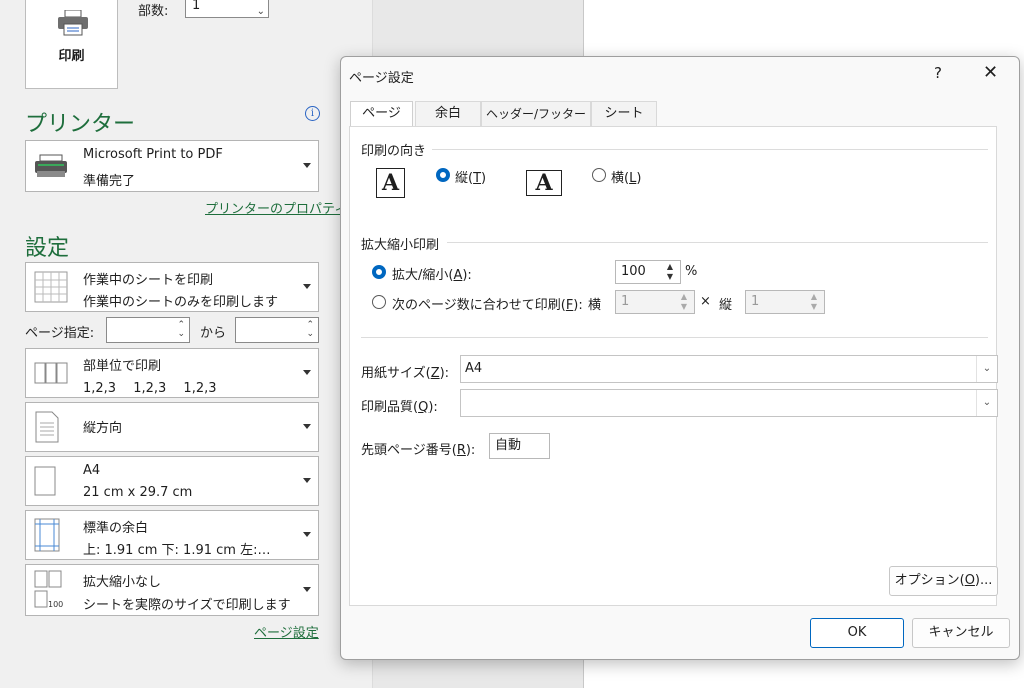 This screenshot has width=1024, height=688. I want to click on margins-icon, so click(47, 535).